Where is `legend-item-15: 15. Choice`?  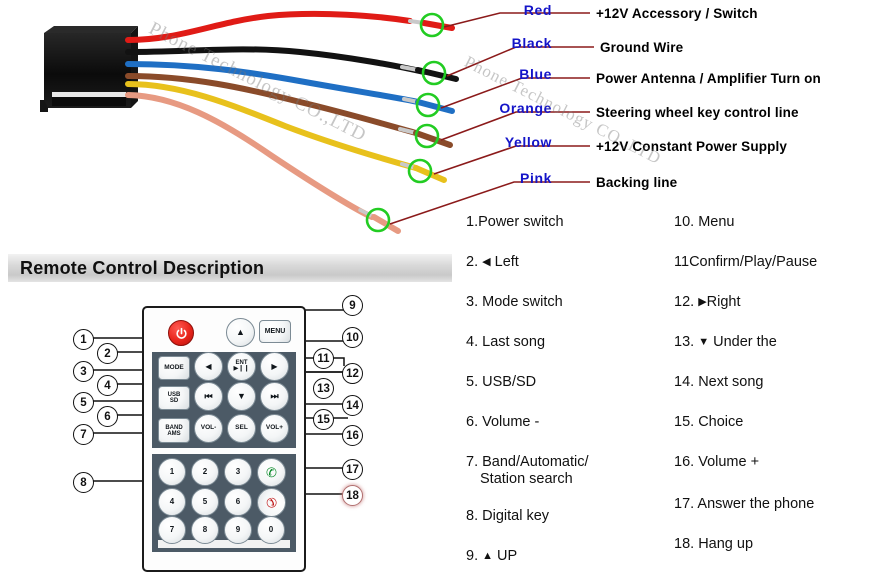 legend-item-15: 15. Choice is located at coordinates (708, 422).